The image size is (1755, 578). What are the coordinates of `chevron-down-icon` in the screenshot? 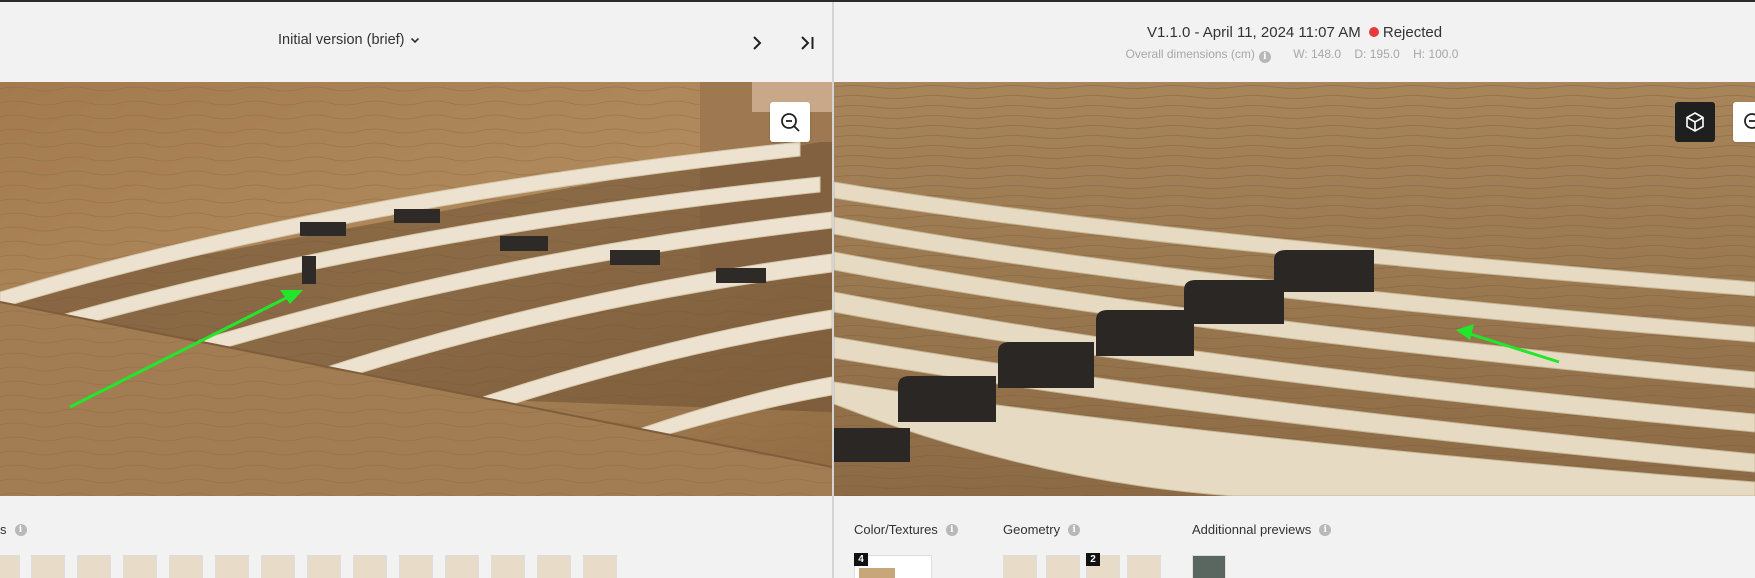 It's located at (414, 40).